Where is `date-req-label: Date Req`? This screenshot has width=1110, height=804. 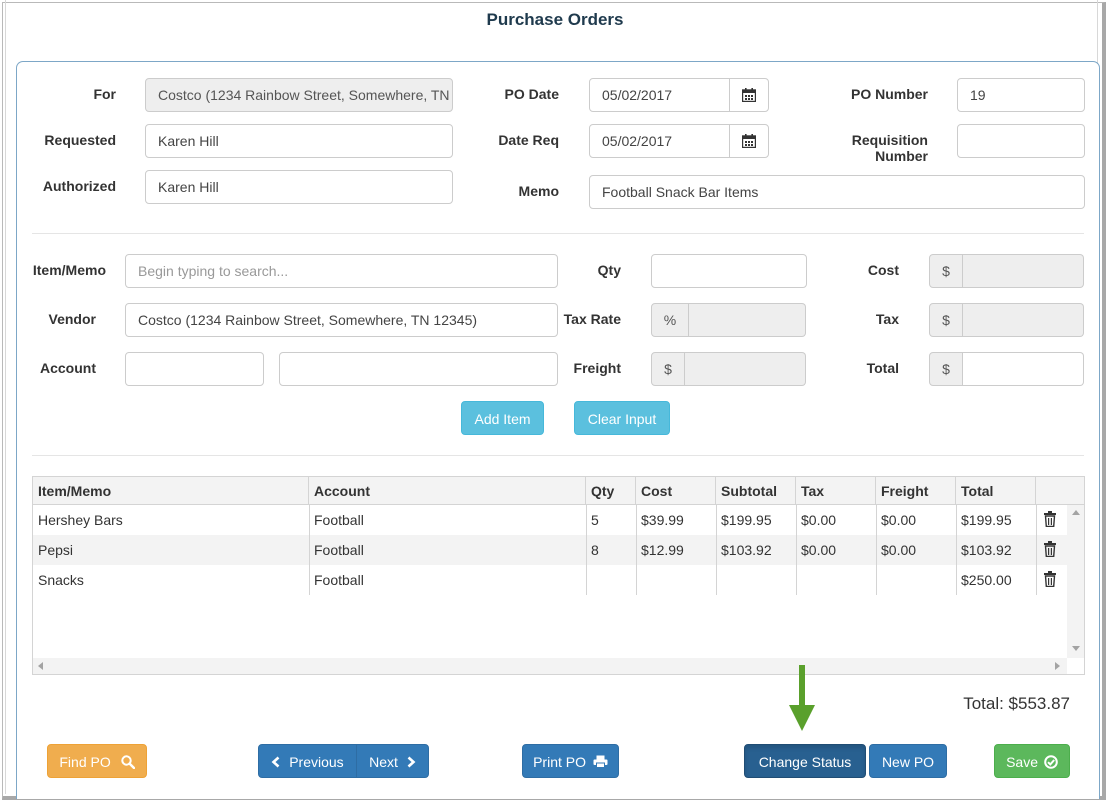 date-req-label: Date Req is located at coordinates (528, 140).